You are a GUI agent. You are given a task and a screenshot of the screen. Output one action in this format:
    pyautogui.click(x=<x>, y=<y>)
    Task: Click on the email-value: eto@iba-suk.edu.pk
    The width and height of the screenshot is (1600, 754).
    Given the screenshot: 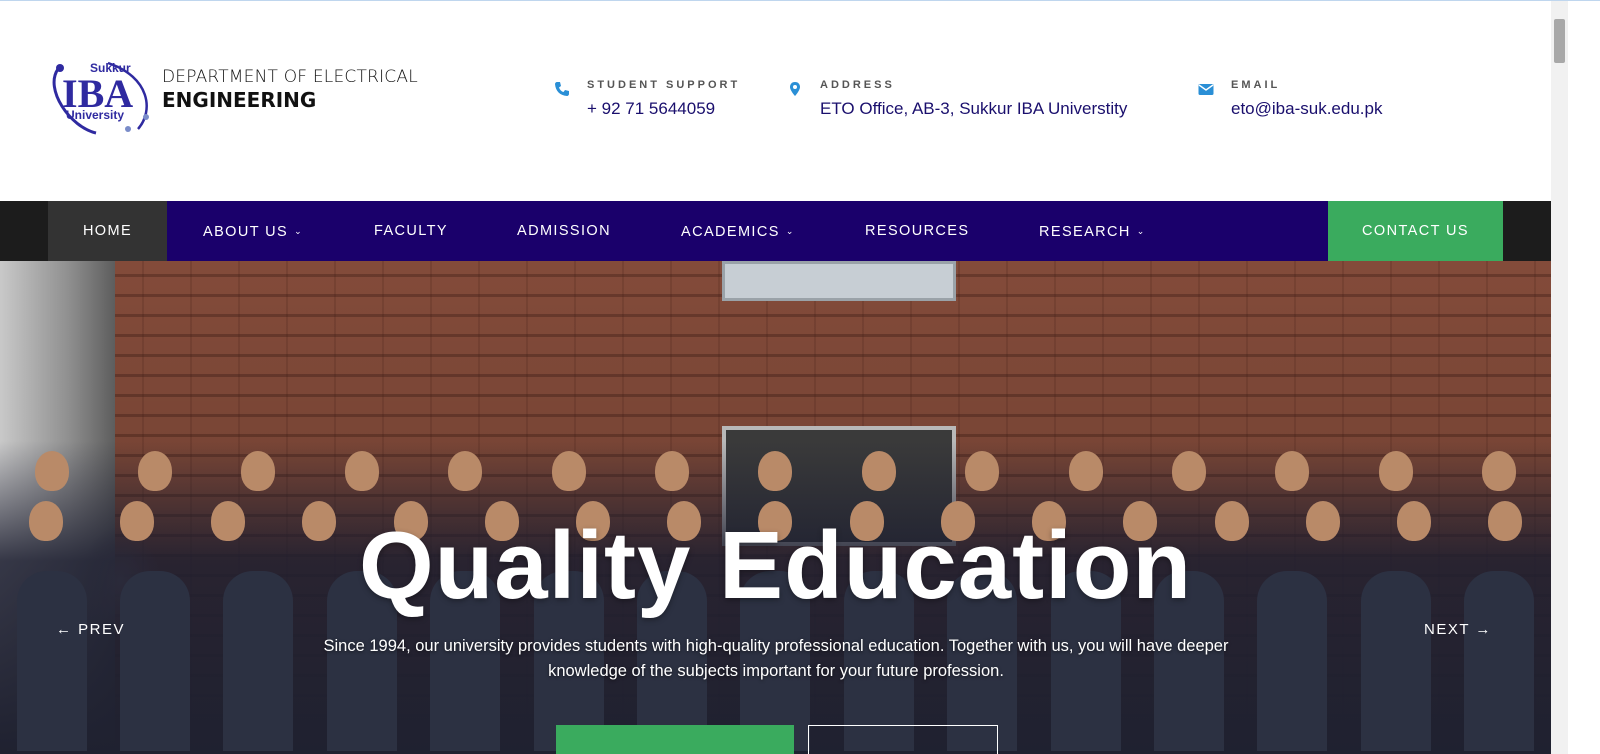 What is the action you would take?
    pyautogui.click(x=1306, y=109)
    